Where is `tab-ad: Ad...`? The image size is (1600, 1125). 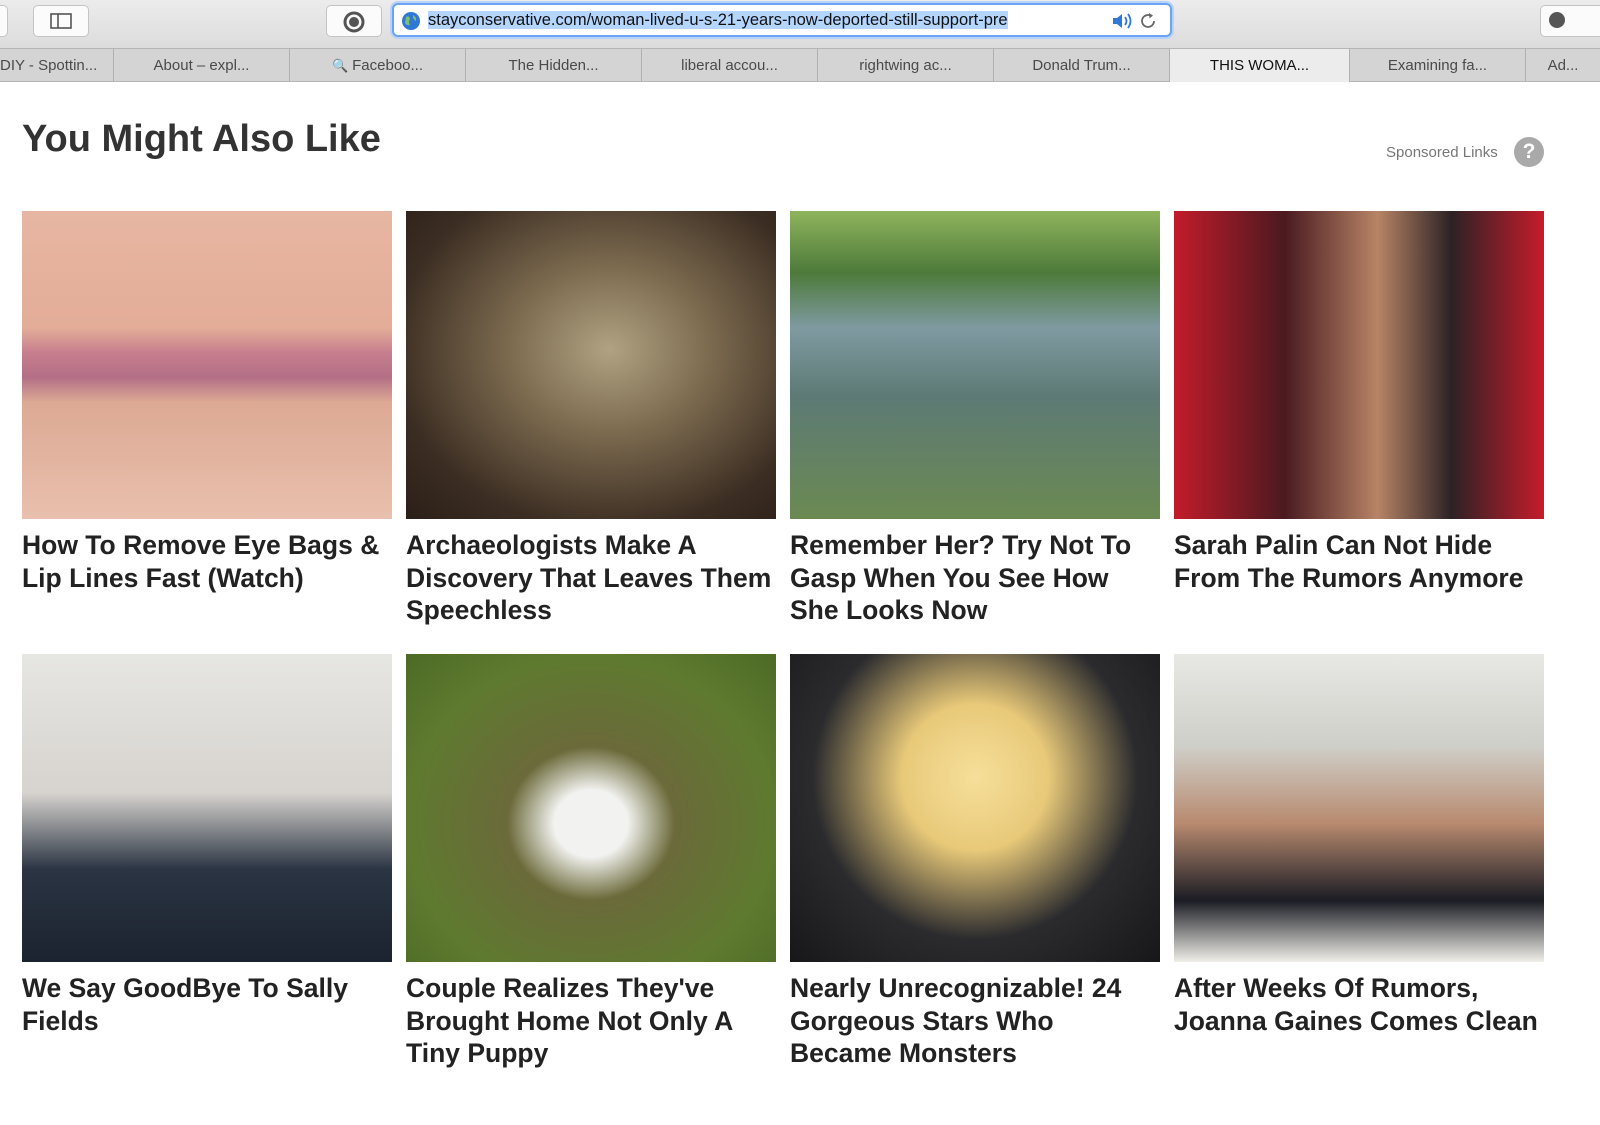 tab-ad: Ad... is located at coordinates (1563, 65).